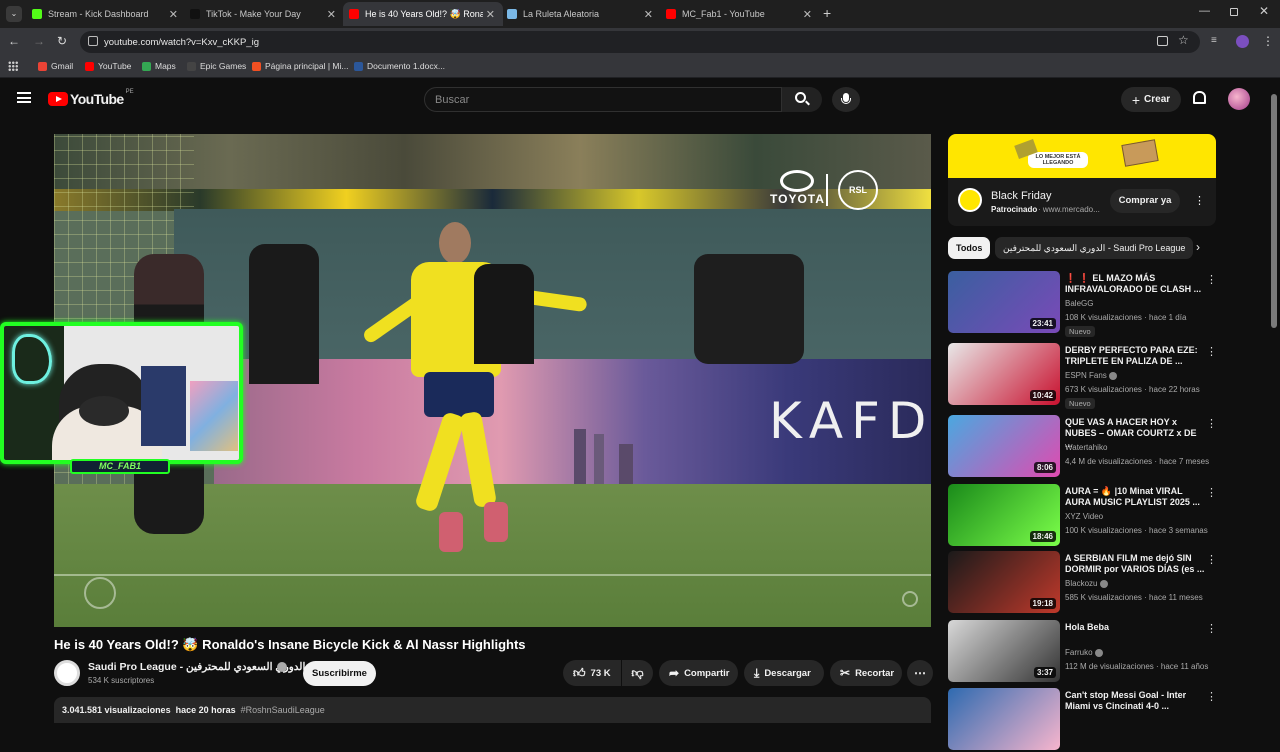 The image size is (1280, 752). Describe the element at coordinates (1183, 40) in the screenshot. I see `bookmark-star-icon: ☆` at that location.